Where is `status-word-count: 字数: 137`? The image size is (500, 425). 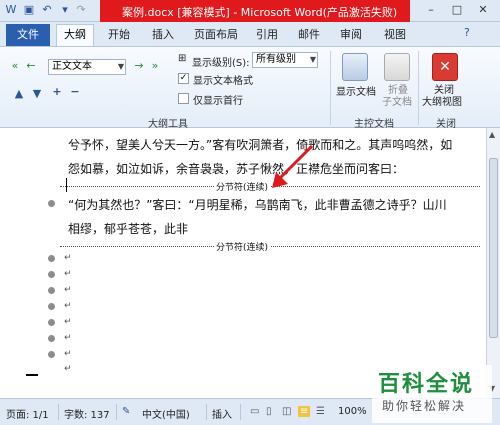 status-word-count: 字数: 137 is located at coordinates (87, 413).